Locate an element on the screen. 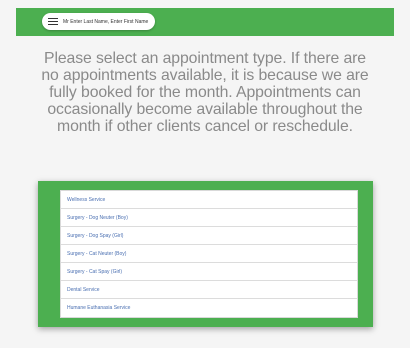 The height and width of the screenshot is (348, 410). appointment-type-item: Surgery - Dog Spay (Girl) is located at coordinates (209, 236).